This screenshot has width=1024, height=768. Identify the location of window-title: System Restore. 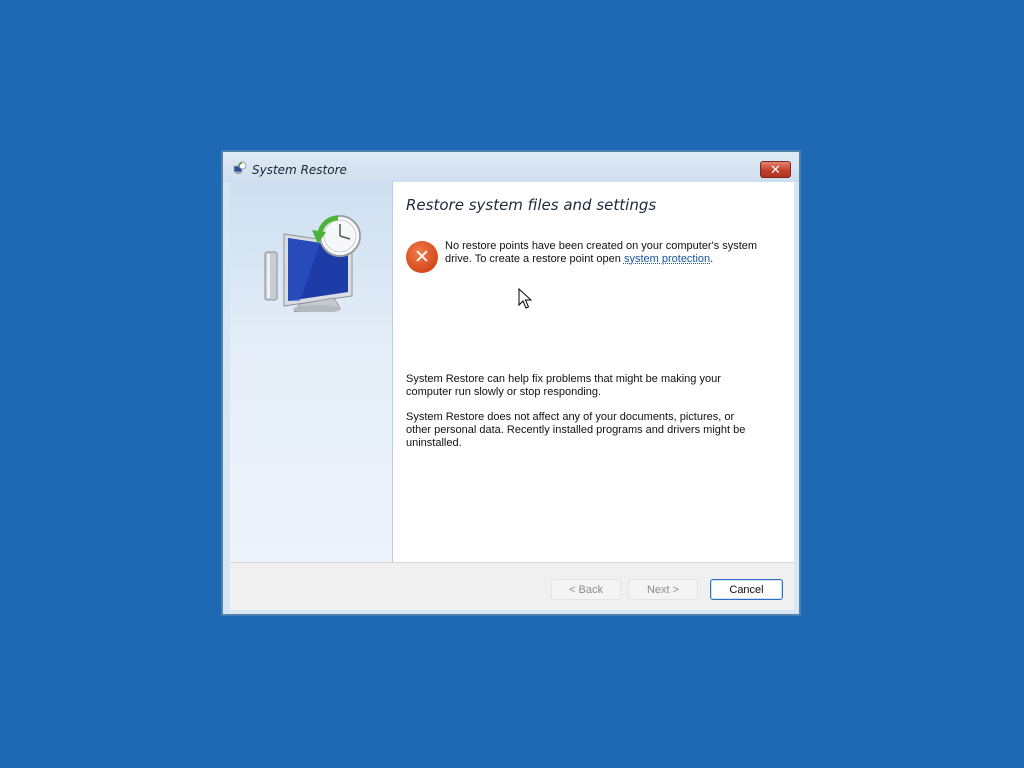
(299, 170).